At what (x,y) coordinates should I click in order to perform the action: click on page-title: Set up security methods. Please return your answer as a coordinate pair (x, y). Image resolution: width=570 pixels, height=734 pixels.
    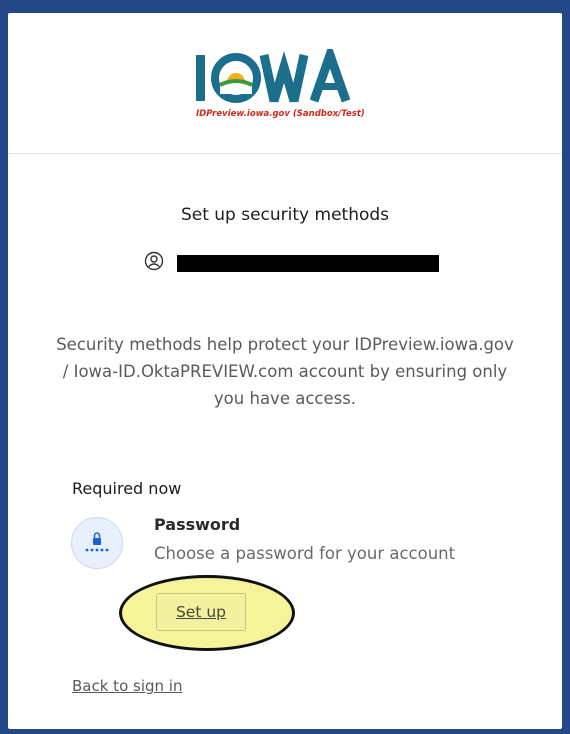
    Looking at the image, I should click on (285, 215).